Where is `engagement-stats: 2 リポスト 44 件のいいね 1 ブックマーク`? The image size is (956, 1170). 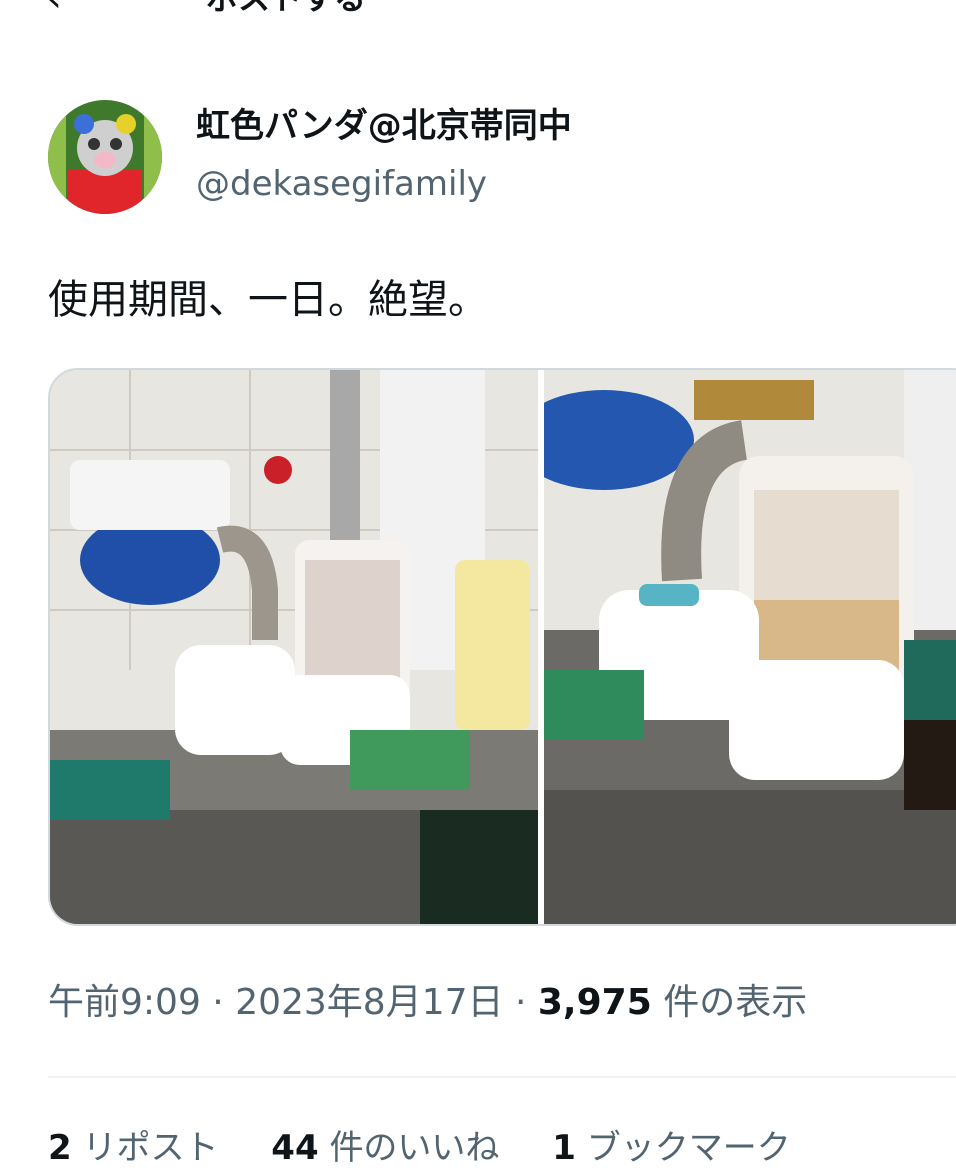
engagement-stats: 2 リポスト 44 件のいいね 1 ブックマーク is located at coordinates (440, 1148).